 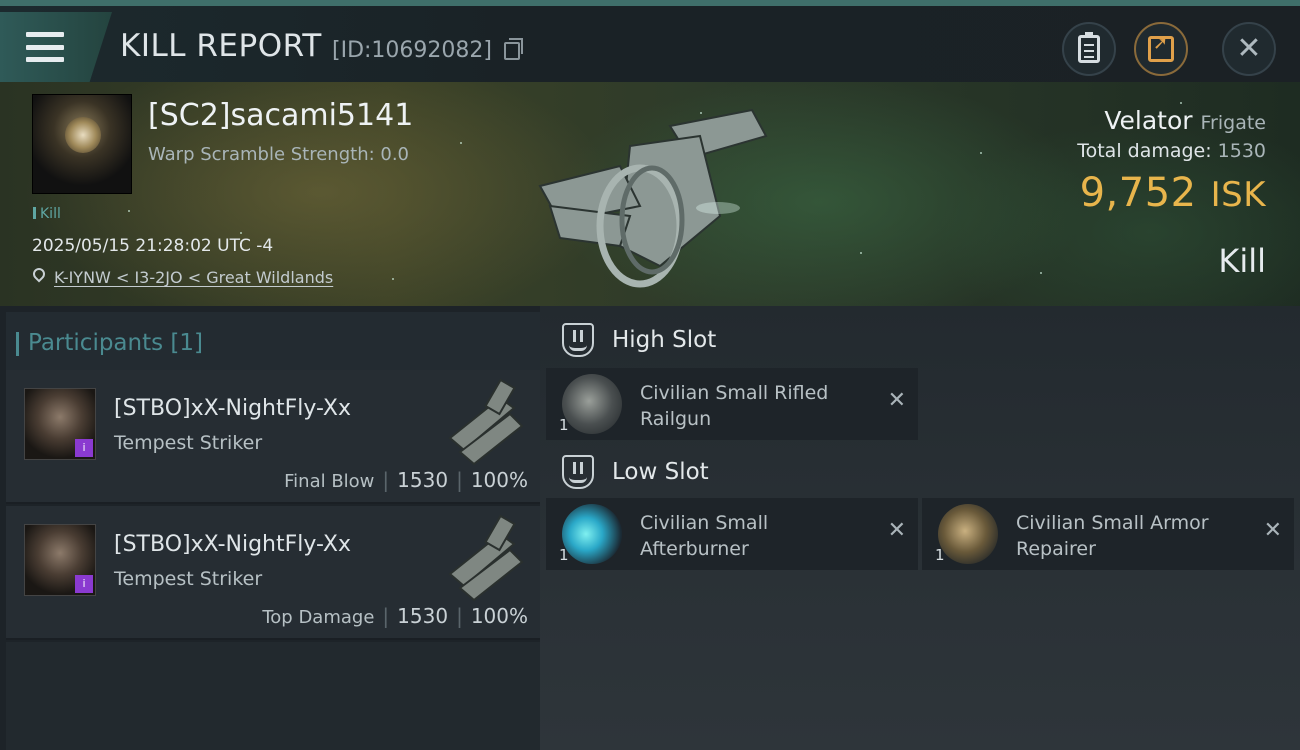 I want to click on module-name: Civilian Small Armor Repairer, so click(x=1112, y=536).